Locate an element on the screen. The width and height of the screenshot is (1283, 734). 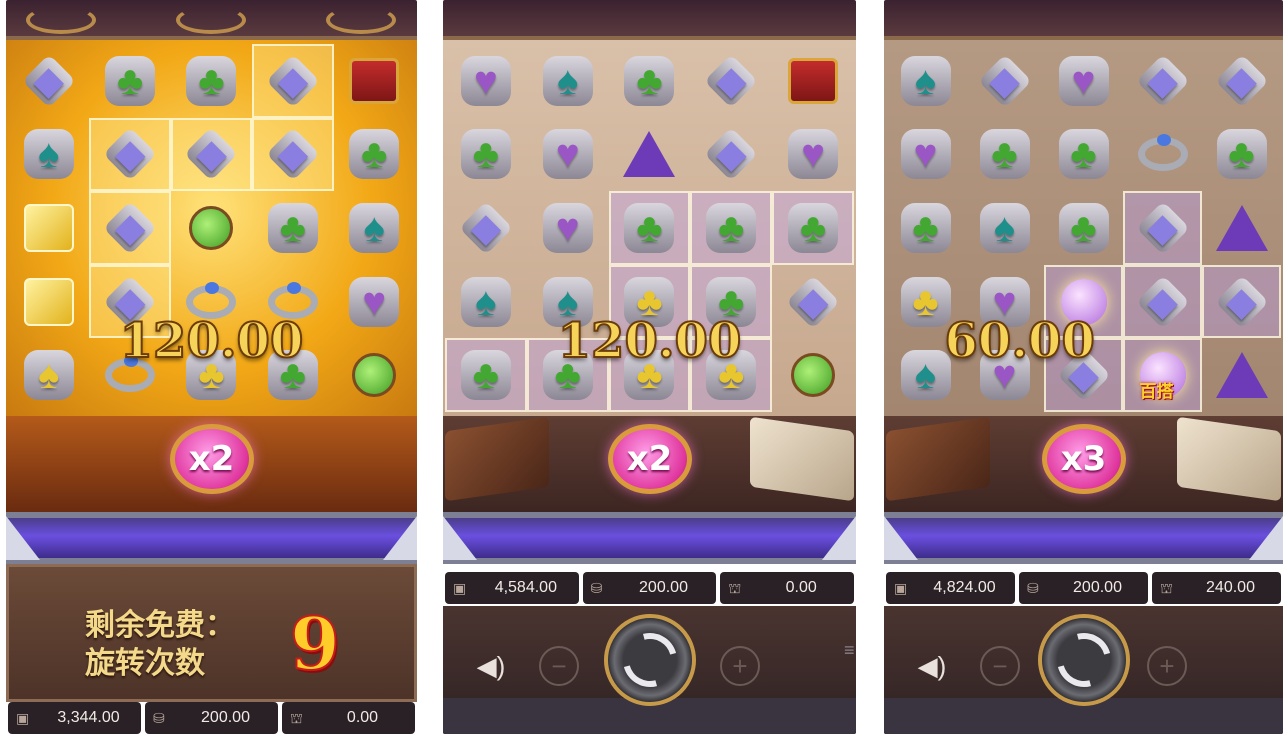
ornament-icon is located at coordinates (361, 20).